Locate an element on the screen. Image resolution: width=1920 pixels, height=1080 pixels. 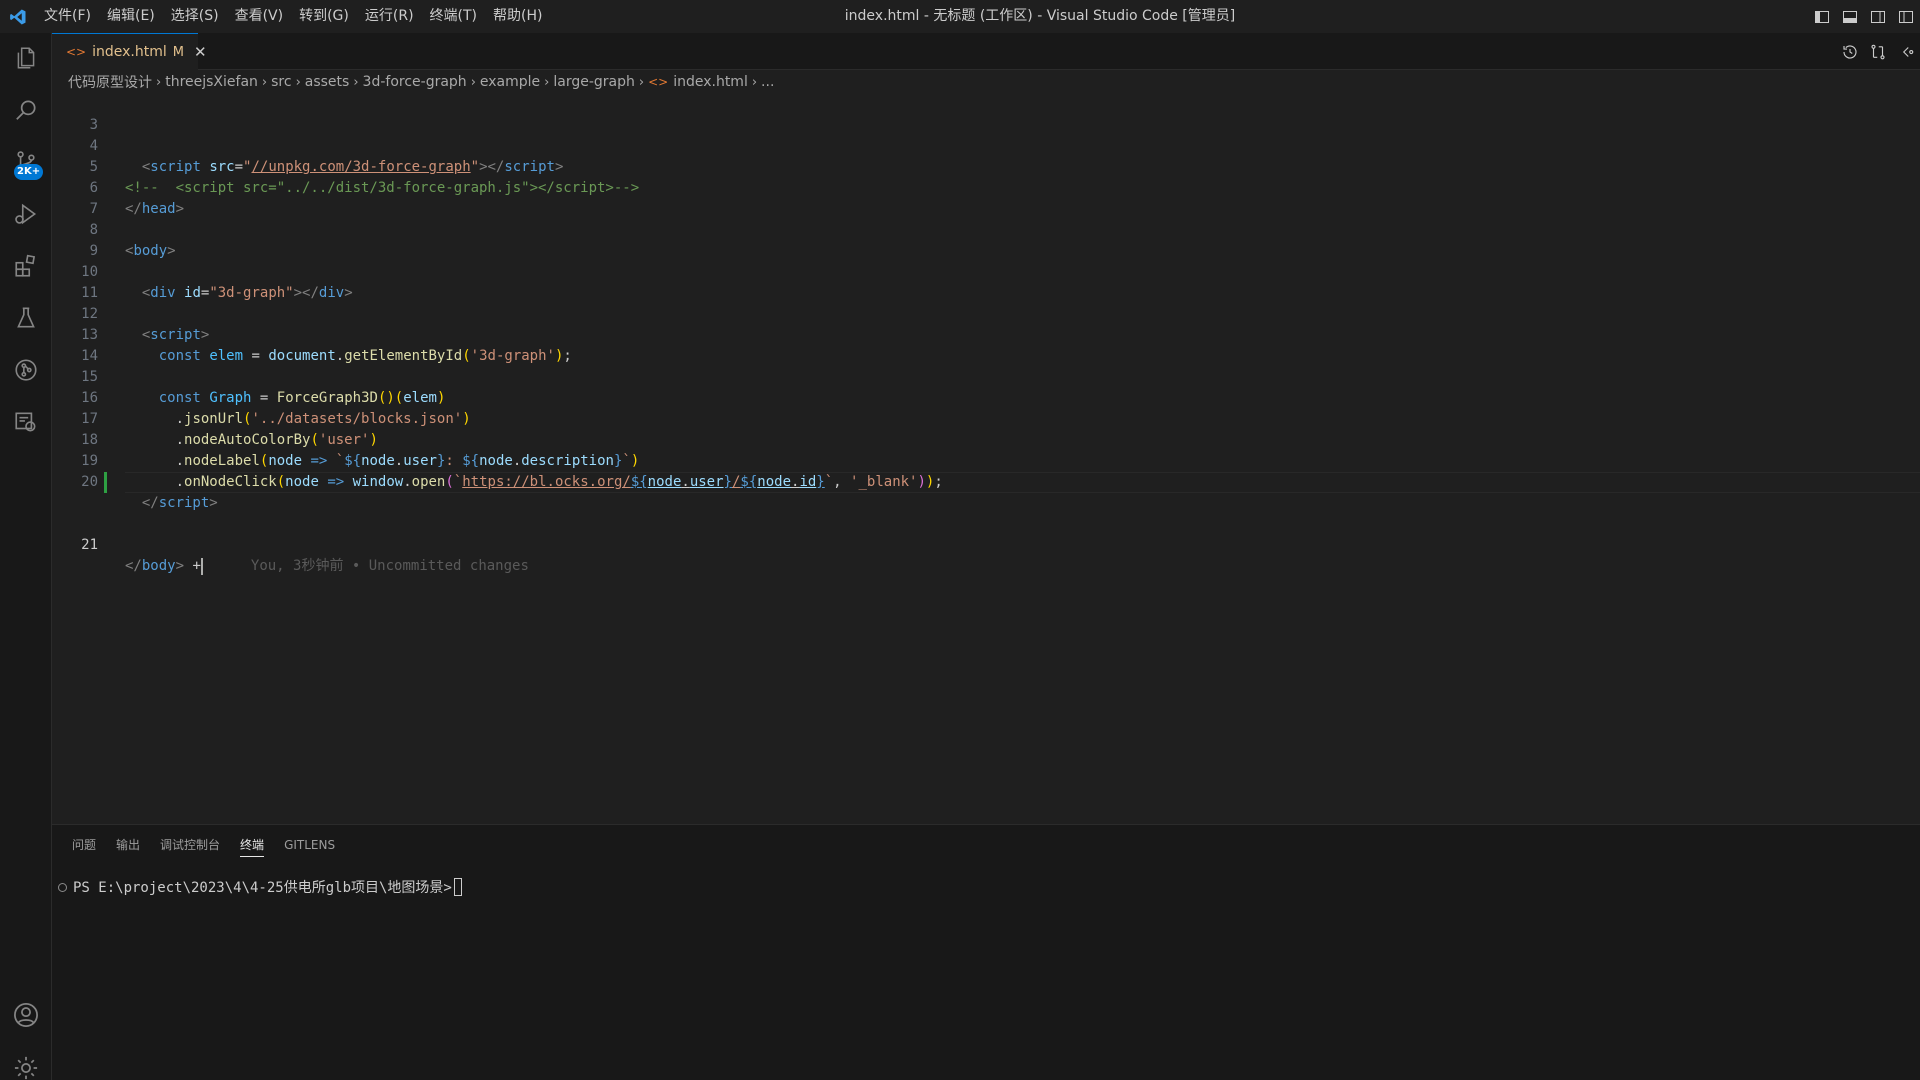
line-code: </body> + You, 3秒钟前 • Uncommitted changes is located at coordinates (327, 566).